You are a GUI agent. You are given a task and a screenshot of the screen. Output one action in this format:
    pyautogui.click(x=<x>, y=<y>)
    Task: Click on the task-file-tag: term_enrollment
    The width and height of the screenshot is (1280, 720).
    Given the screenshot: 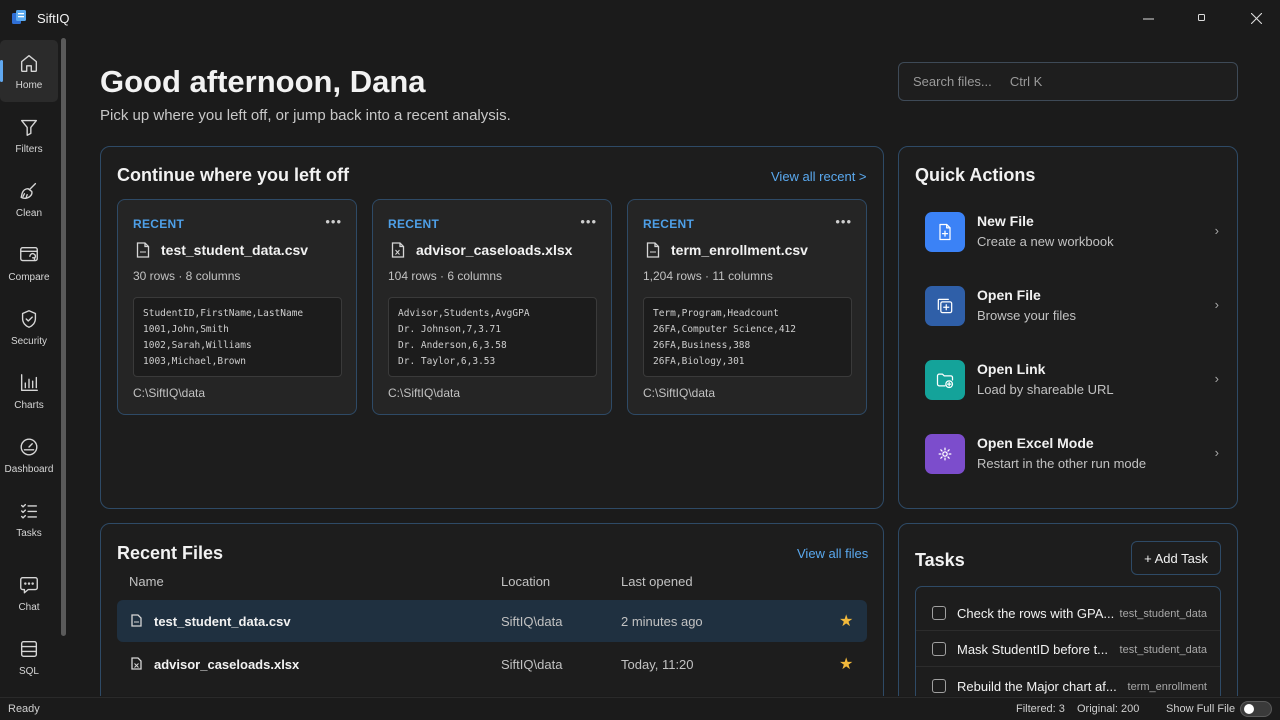 What is the action you would take?
    pyautogui.click(x=1167, y=687)
    